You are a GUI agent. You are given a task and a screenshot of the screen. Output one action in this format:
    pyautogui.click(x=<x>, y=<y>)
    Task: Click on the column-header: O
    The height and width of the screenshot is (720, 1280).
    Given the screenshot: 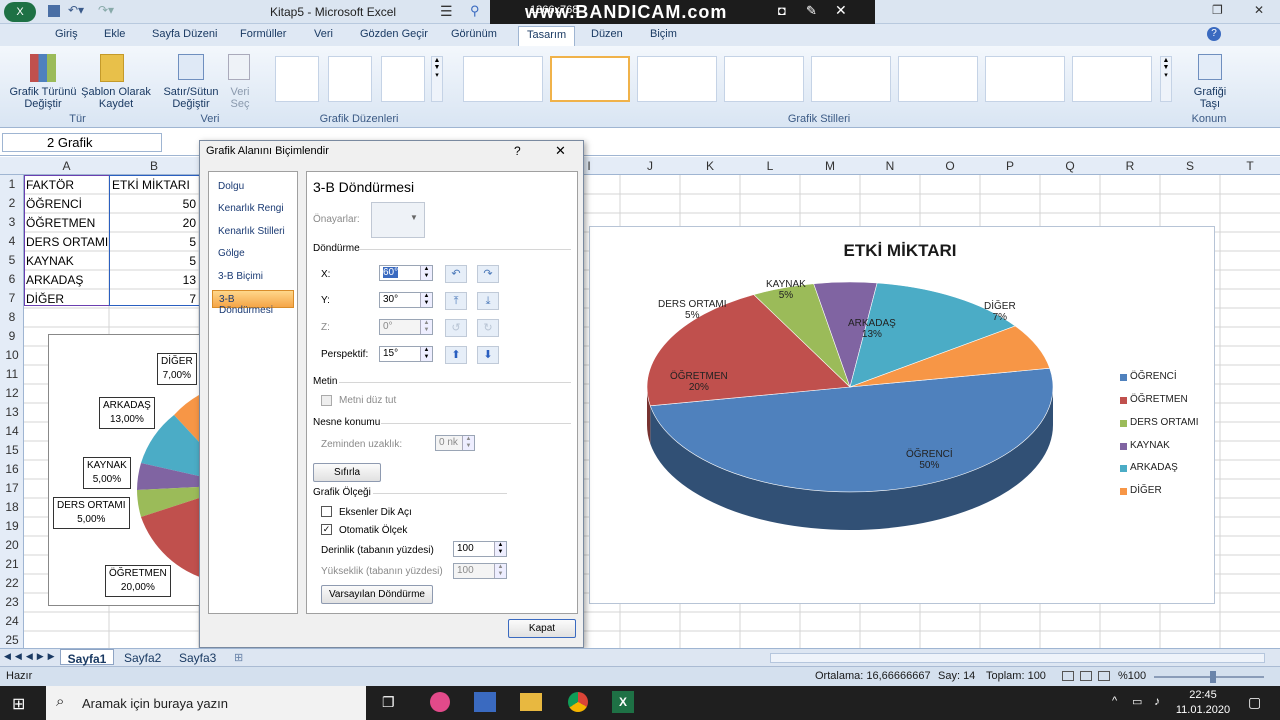 What is the action you would take?
    pyautogui.click(x=950, y=166)
    